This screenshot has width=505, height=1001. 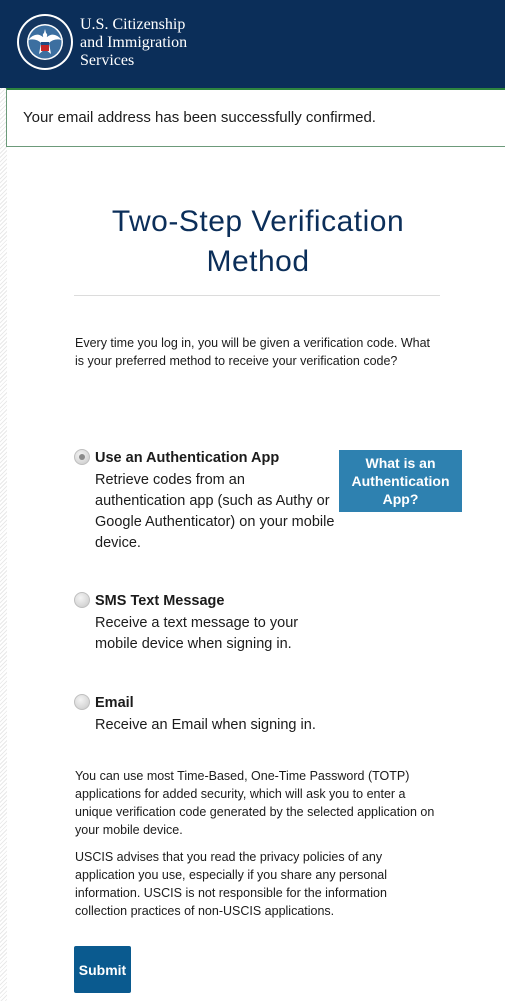 I want to click on option-email: Email Receive an Email when signing in., so click(x=206, y=729).